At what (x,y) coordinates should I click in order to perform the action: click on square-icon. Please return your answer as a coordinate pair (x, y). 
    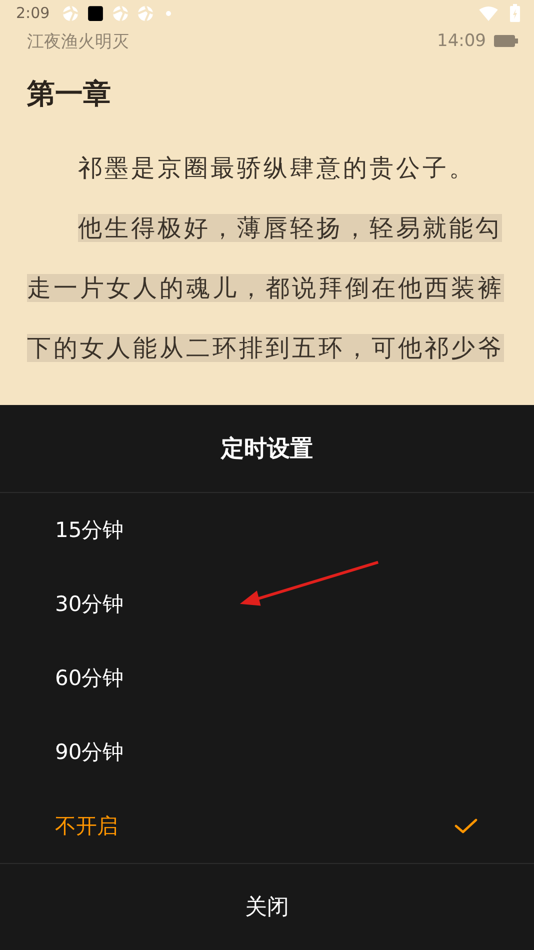
    Looking at the image, I should click on (95, 13).